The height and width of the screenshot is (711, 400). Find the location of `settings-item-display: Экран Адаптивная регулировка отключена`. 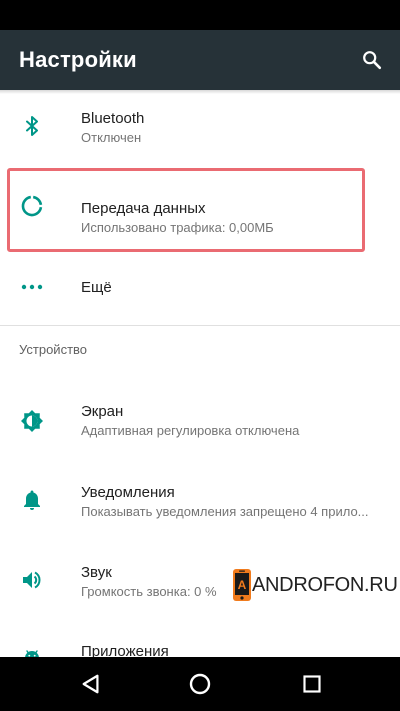

settings-item-display: Экран Адаптивная регулировка отключена is located at coordinates (200, 420).